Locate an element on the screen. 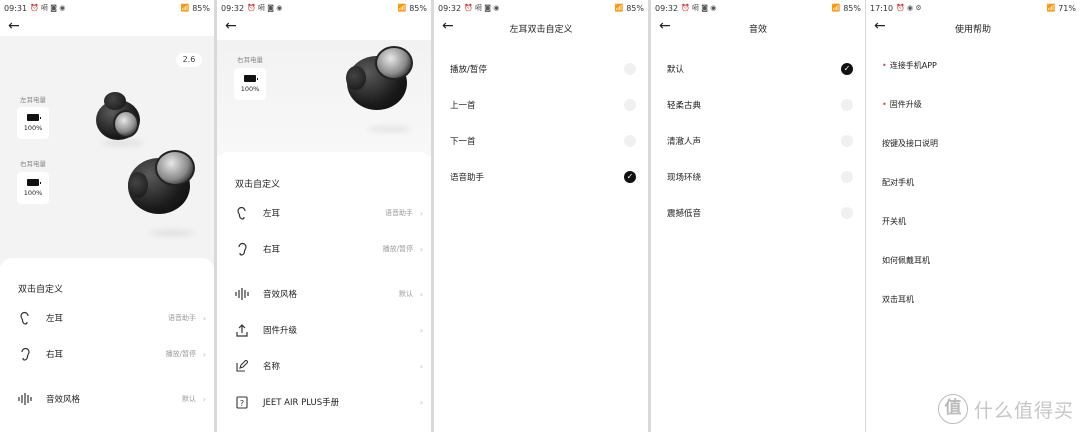 This screenshot has height=432, width=1080. watermark-text: 什么值得买 is located at coordinates (1023, 410).